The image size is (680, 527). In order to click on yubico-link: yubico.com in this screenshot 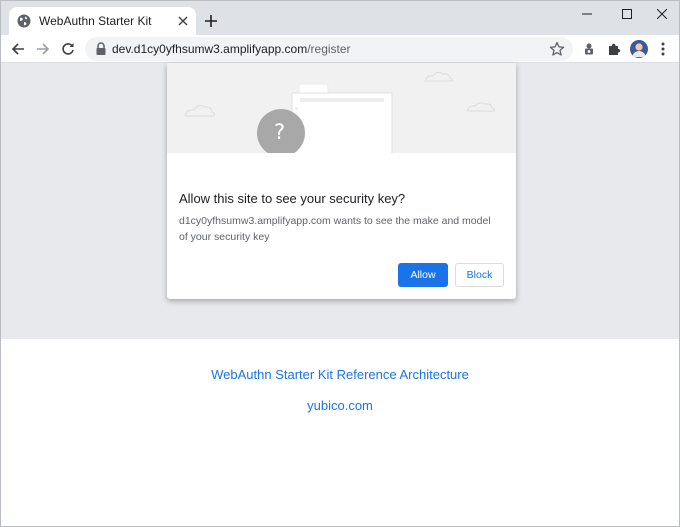, I will do `click(340, 405)`.